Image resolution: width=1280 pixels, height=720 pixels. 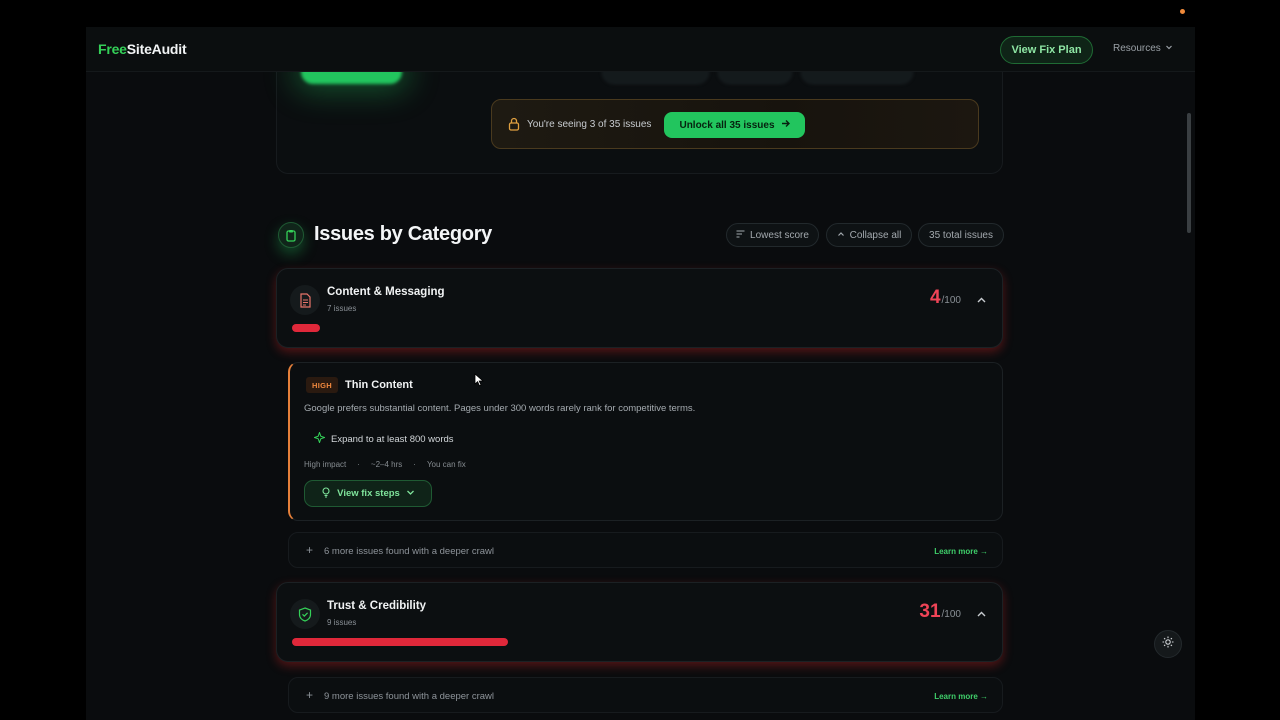 What do you see at coordinates (409, 551) in the screenshot?
I see `more-issues-text: 6 more issues found with a deeper crawl` at bounding box center [409, 551].